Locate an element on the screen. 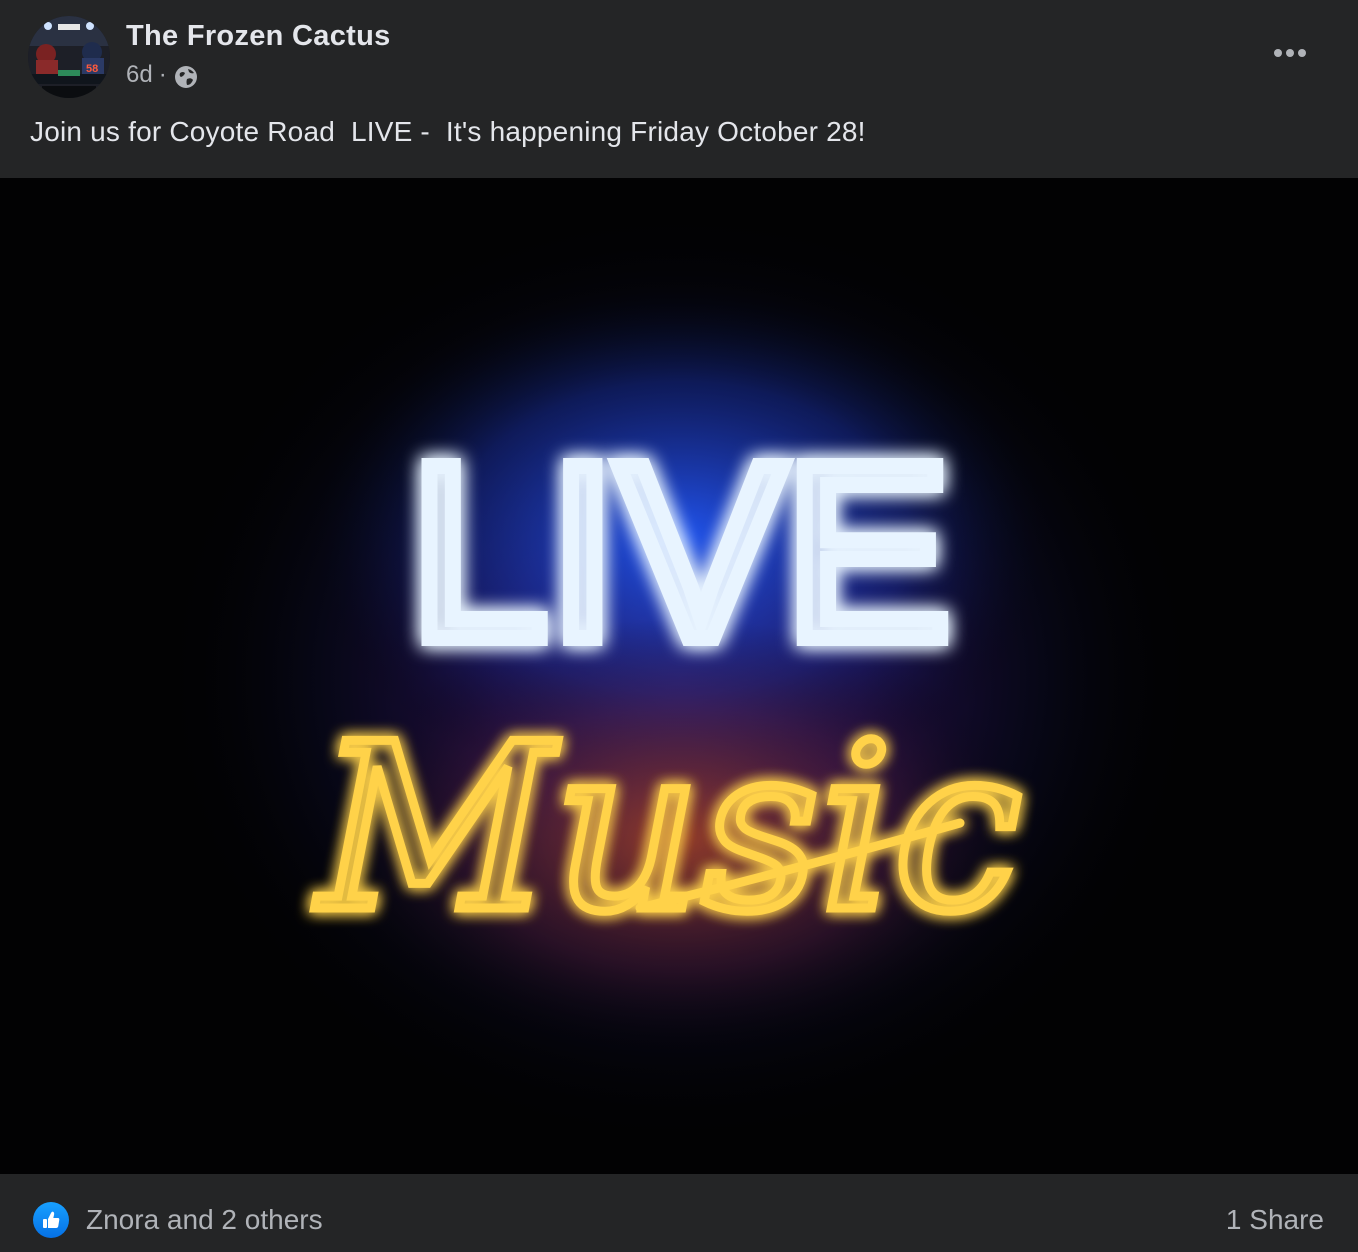 The width and height of the screenshot is (1358, 1252). neon-live-text: LIVE is located at coordinates (680, 551).